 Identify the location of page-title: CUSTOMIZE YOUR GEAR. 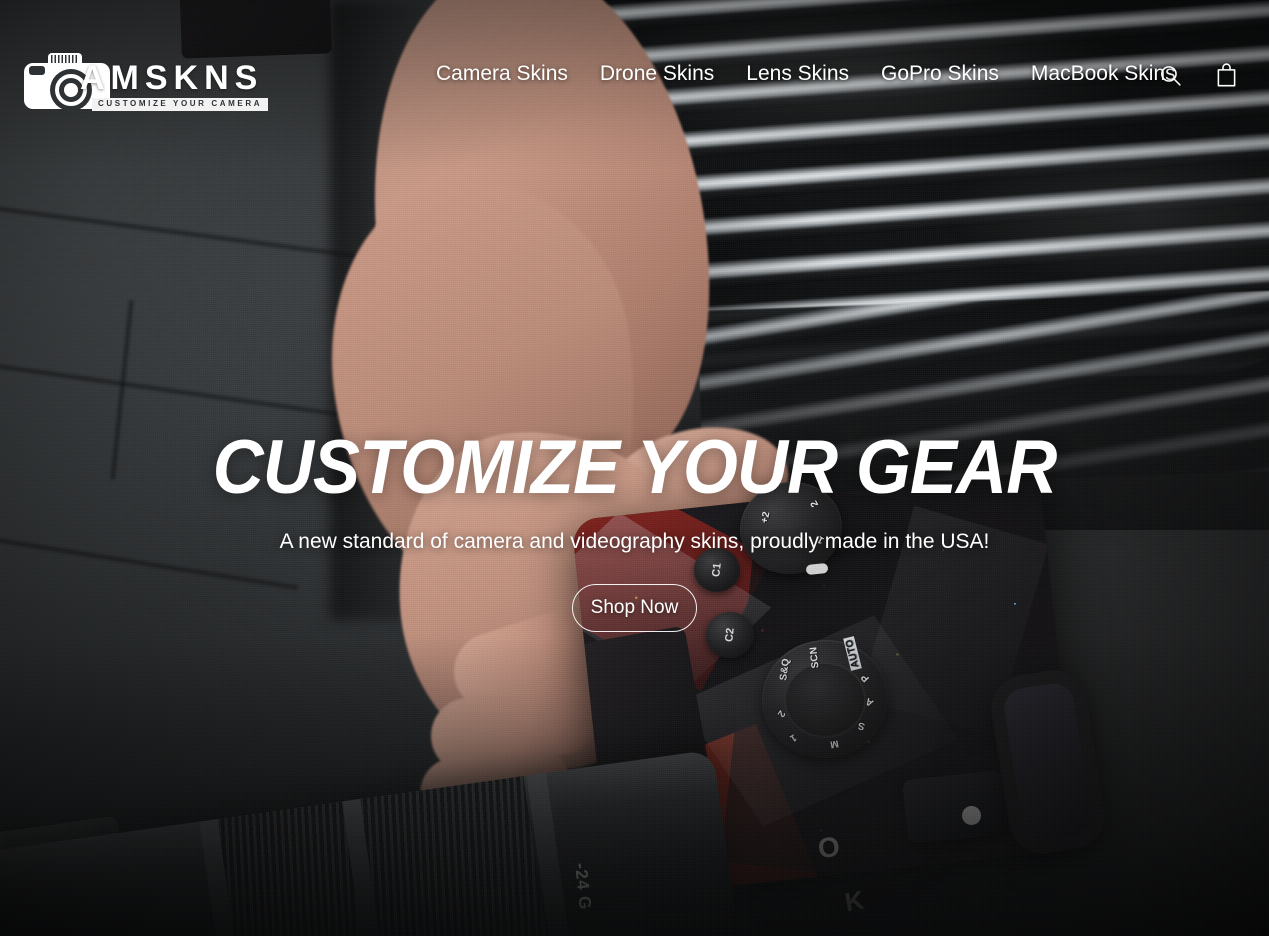
(635, 467).